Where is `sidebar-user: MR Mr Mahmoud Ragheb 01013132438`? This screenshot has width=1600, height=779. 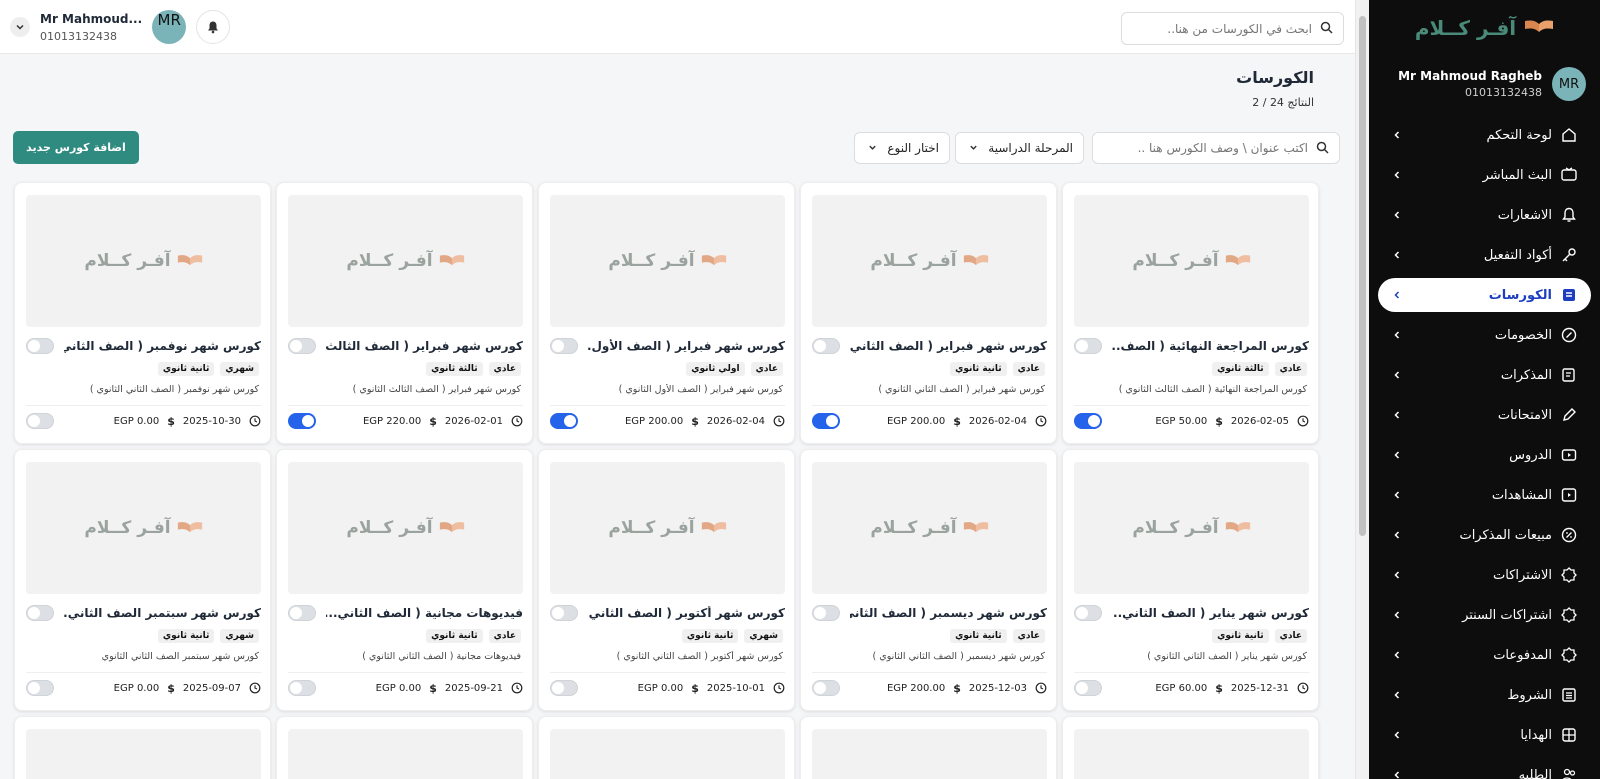 sidebar-user: MR Mr Mahmoud Ragheb 01013132438 is located at coordinates (1484, 84).